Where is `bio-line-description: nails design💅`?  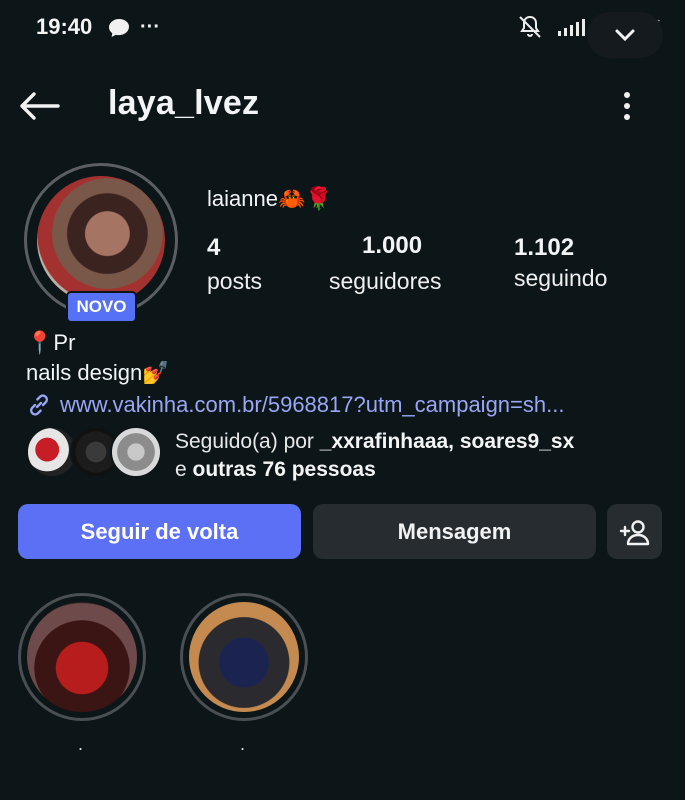 bio-line-description: nails design💅 is located at coordinates (98, 372).